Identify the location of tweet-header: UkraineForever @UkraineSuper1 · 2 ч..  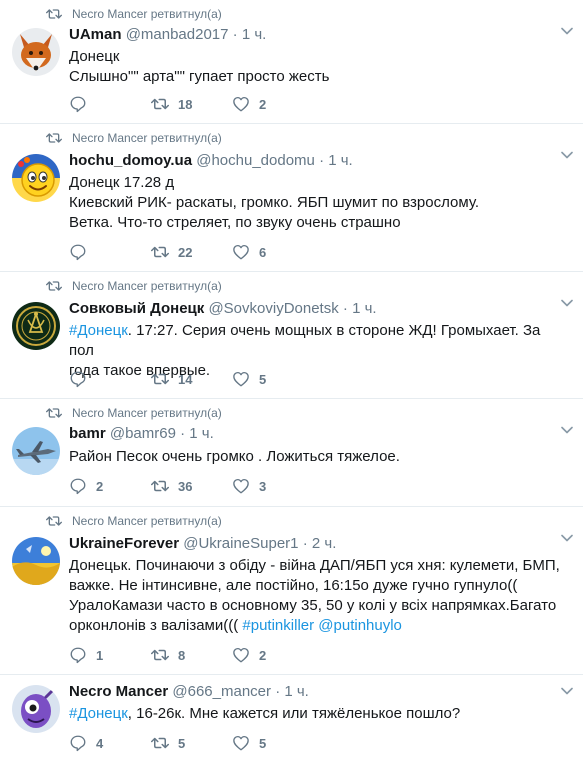
(202, 543).